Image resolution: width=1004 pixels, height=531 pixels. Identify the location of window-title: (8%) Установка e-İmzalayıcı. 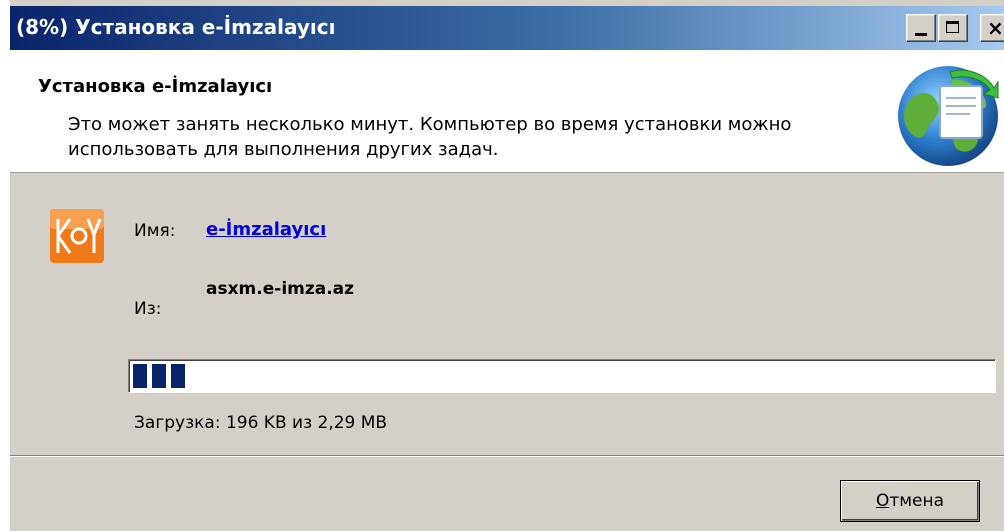
(176, 27).